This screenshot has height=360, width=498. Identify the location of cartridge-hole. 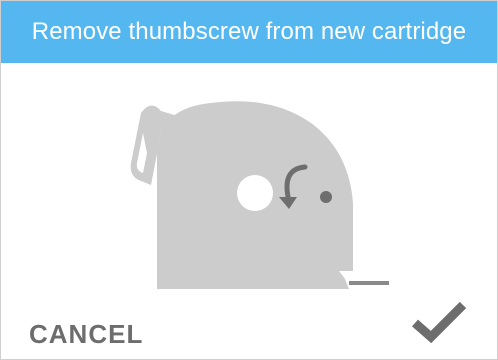
(255, 193).